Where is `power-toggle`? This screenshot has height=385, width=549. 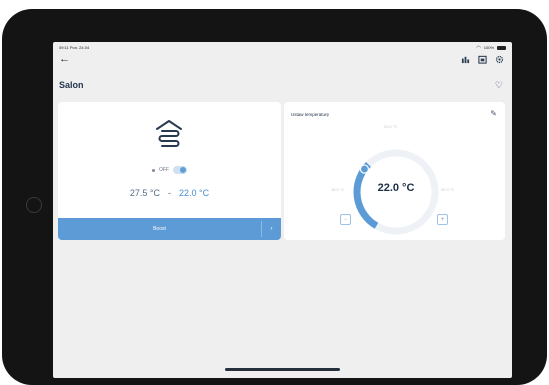
power-toggle is located at coordinates (180, 170).